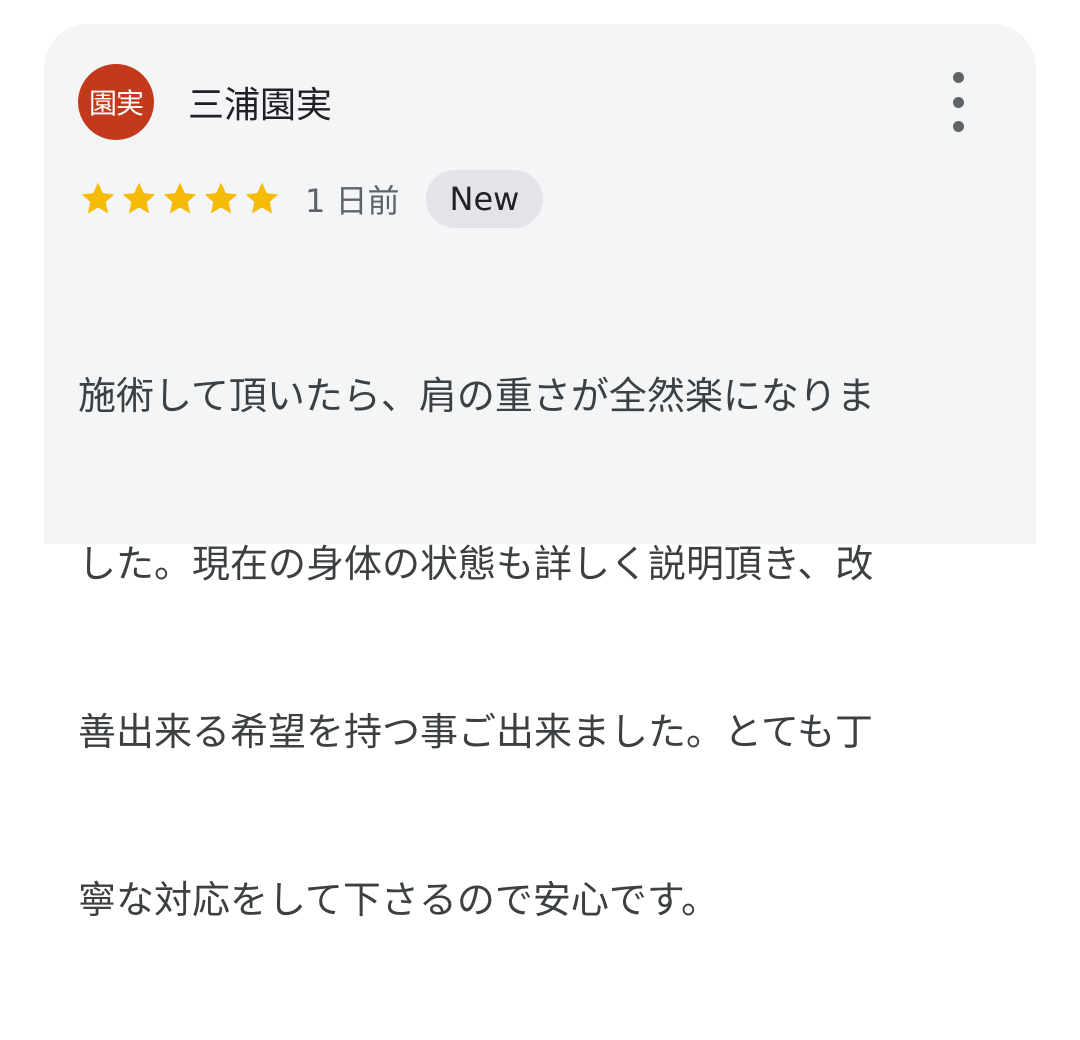 The width and height of the screenshot is (1080, 1040). I want to click on review-text-line: 寧な対応をして下さるので安心です。, so click(399, 900).